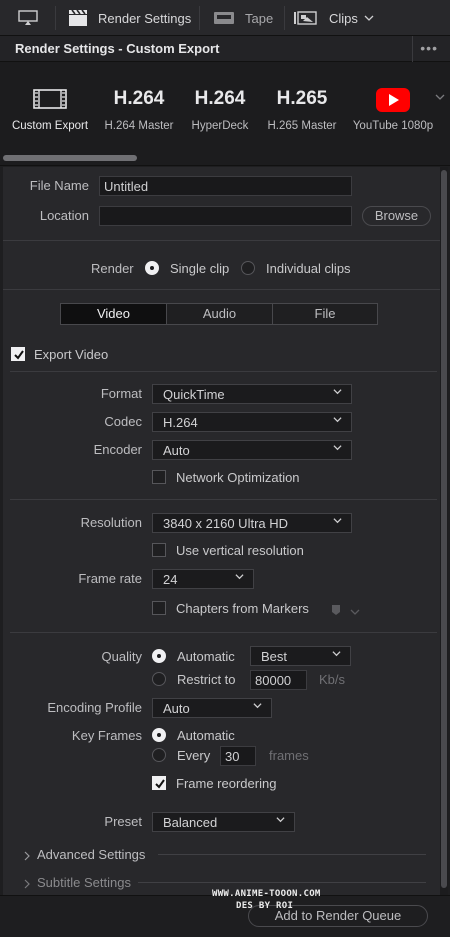 Image resolution: width=450 pixels, height=937 pixels. What do you see at coordinates (226, 783) in the screenshot?
I see `frame-reordering-label: Frame reordering` at bounding box center [226, 783].